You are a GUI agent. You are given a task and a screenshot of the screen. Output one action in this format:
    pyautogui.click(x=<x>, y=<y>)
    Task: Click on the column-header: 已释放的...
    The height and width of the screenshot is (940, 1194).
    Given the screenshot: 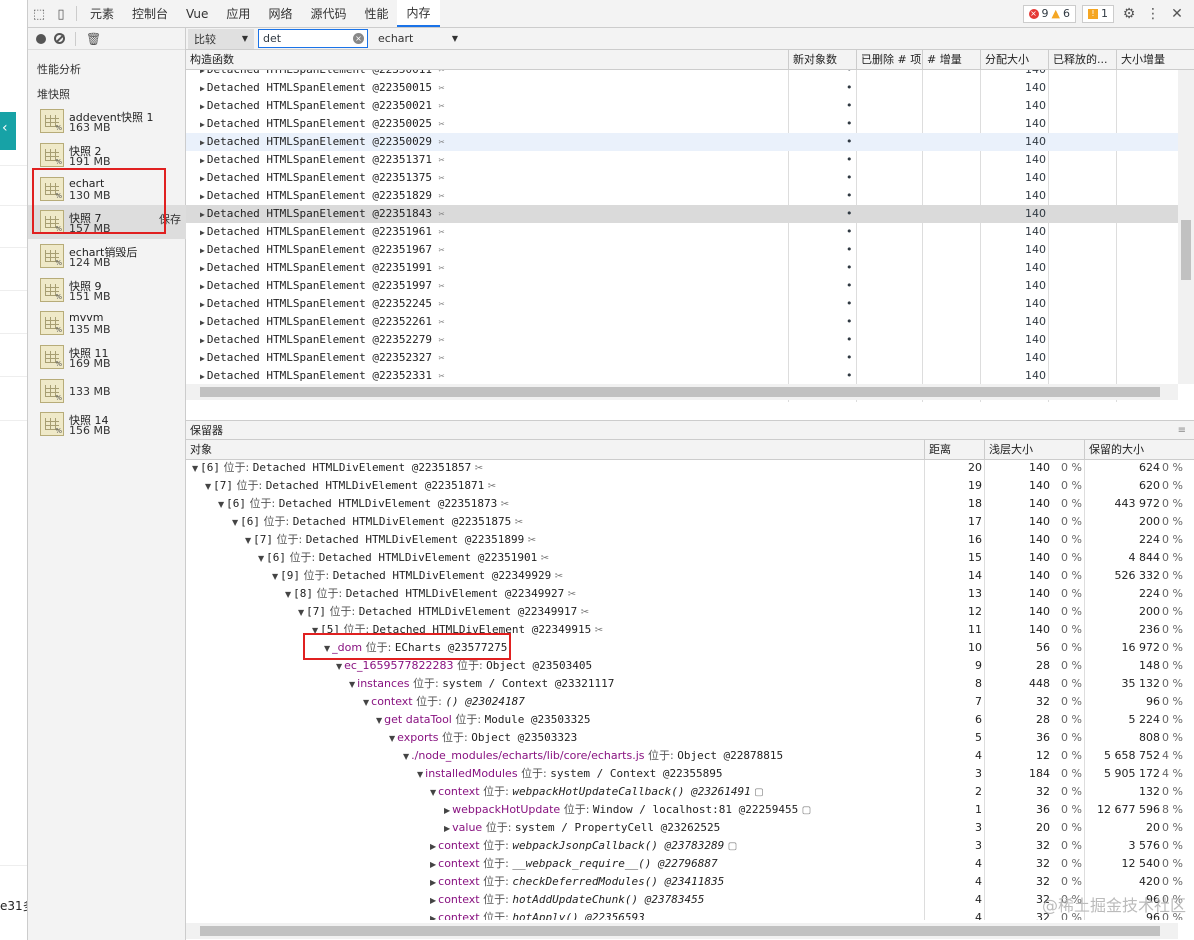 What is the action you would take?
    pyautogui.click(x=1082, y=60)
    